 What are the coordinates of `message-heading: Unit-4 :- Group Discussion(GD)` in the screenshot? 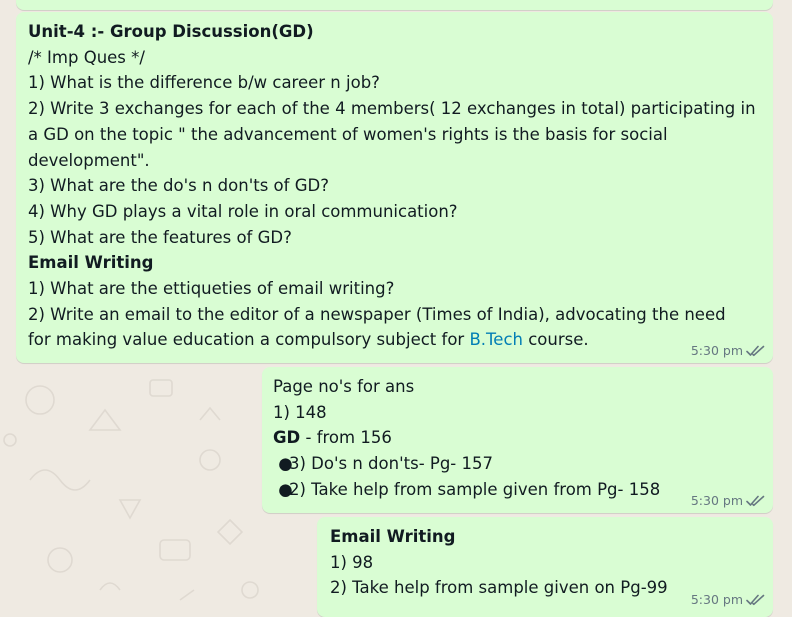 It's located at (171, 31).